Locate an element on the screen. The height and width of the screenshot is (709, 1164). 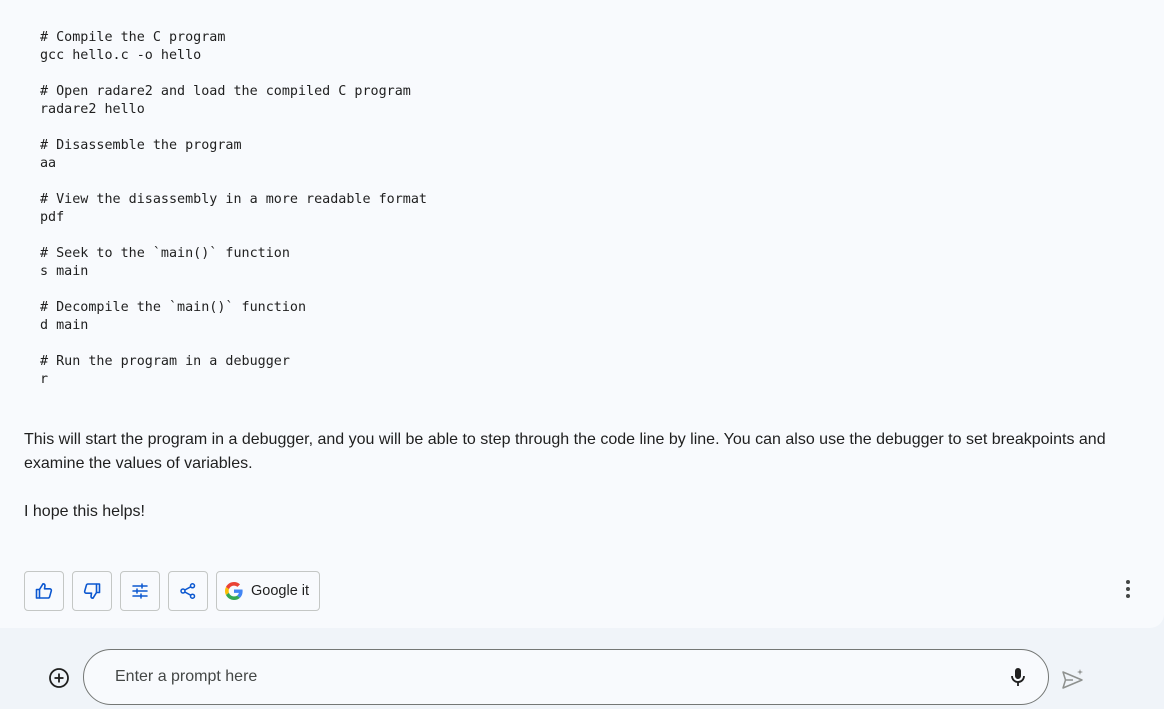
code-comment: # Run the program in a debugger is located at coordinates (165, 361).